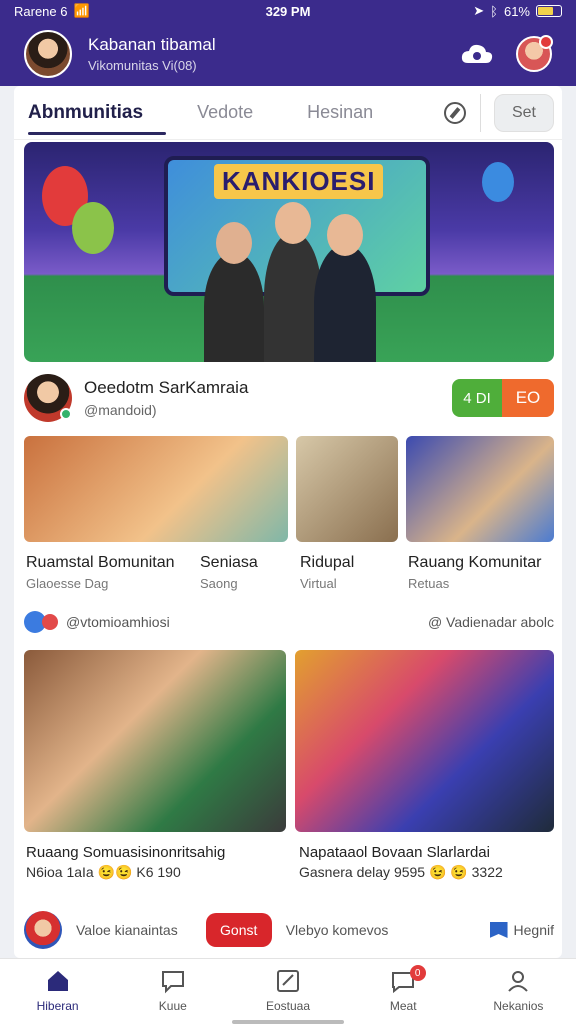 This screenshot has width=576, height=1024. What do you see at coordinates (41, 11) in the screenshot?
I see `carrier-label: Rarene 6` at bounding box center [41, 11].